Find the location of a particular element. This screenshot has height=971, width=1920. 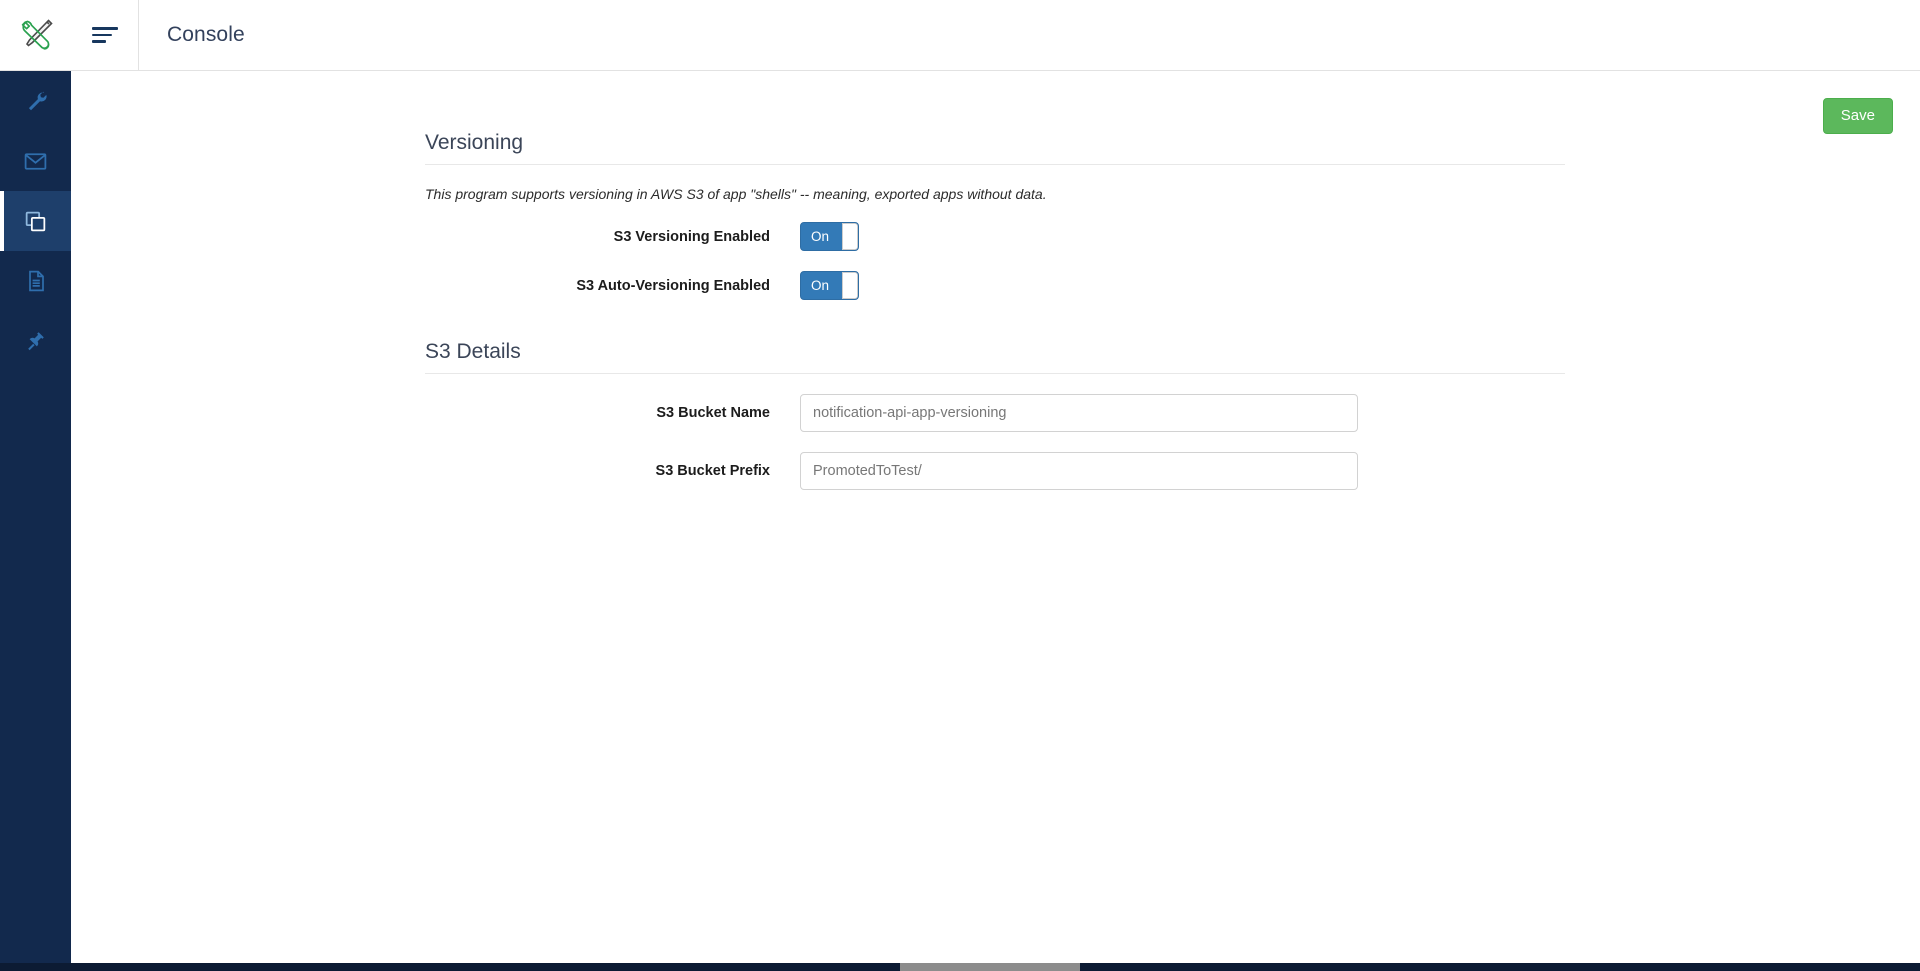

app-logo is located at coordinates (35, 35).